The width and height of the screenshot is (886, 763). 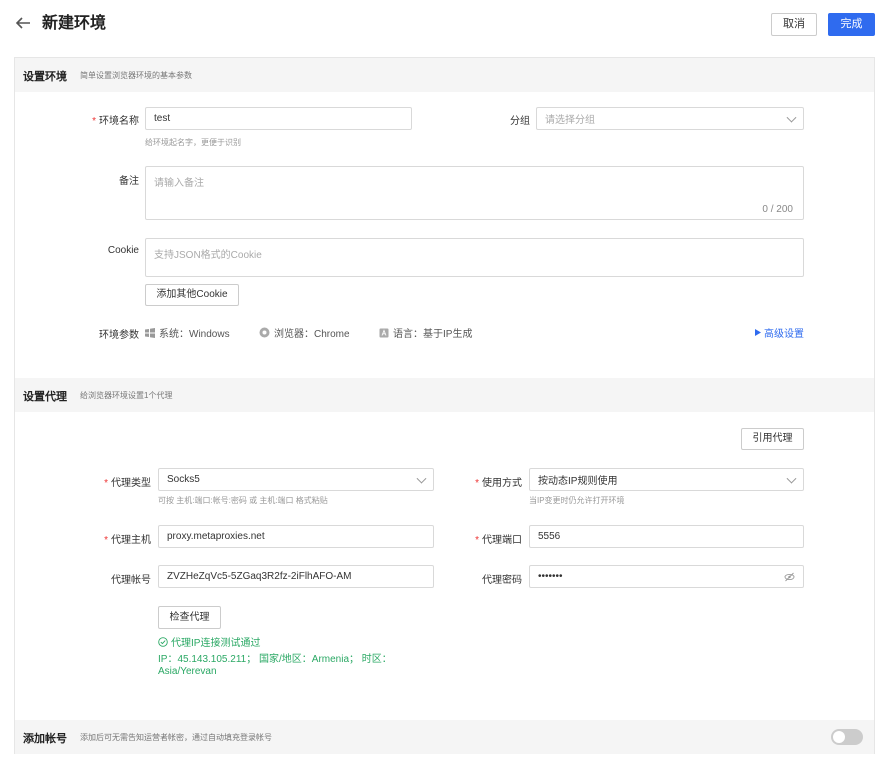 I want to click on browser-param: 浏览器：Chrome, so click(x=304, y=332).